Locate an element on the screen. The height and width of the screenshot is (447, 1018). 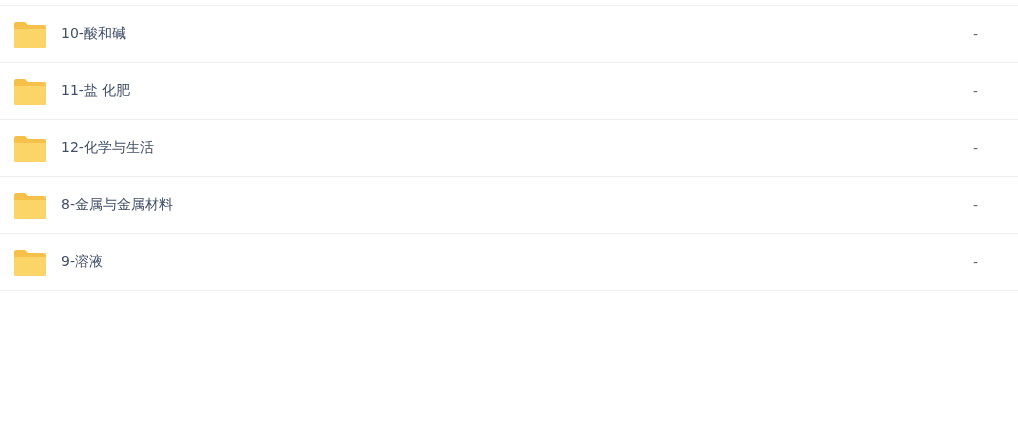
folder-name: 9-溶液 is located at coordinates (517, 262).